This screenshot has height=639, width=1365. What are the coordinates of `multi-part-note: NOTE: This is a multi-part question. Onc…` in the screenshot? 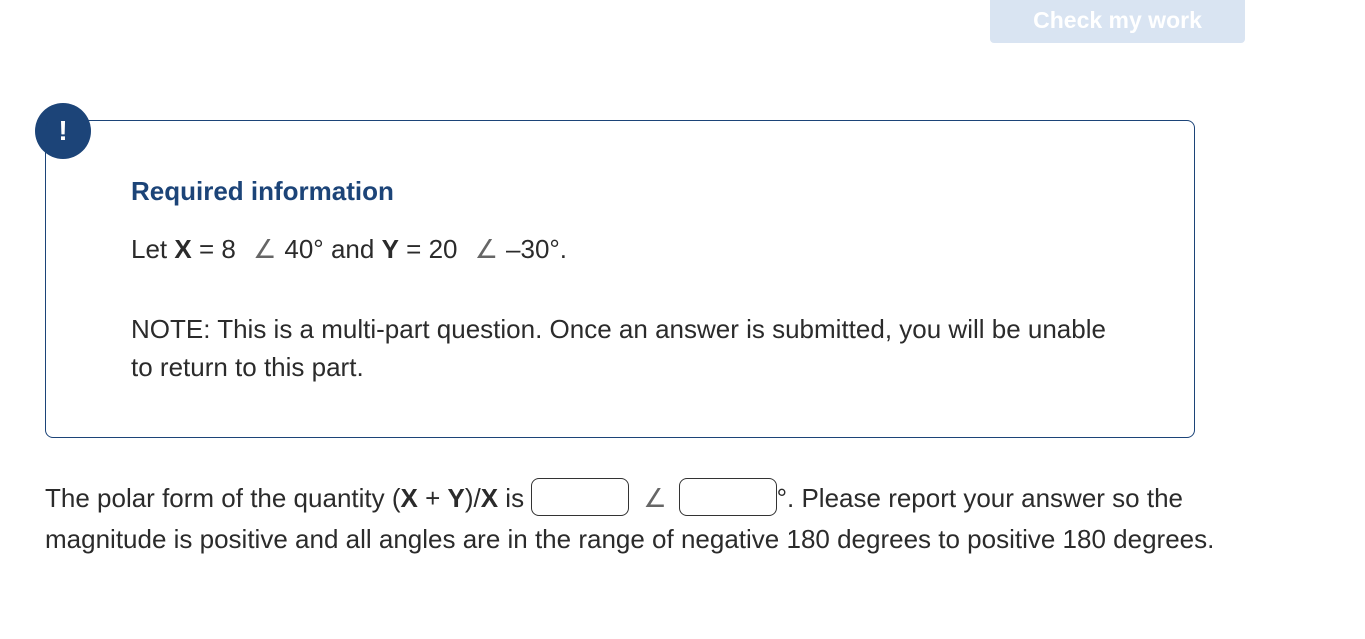 It's located at (618, 348).